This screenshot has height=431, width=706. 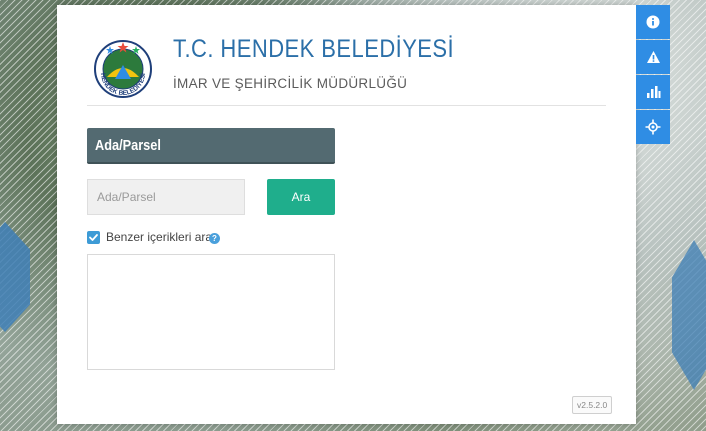 I want to click on section-header-ada-parsel: Ada/Parsel, so click(x=211, y=146).